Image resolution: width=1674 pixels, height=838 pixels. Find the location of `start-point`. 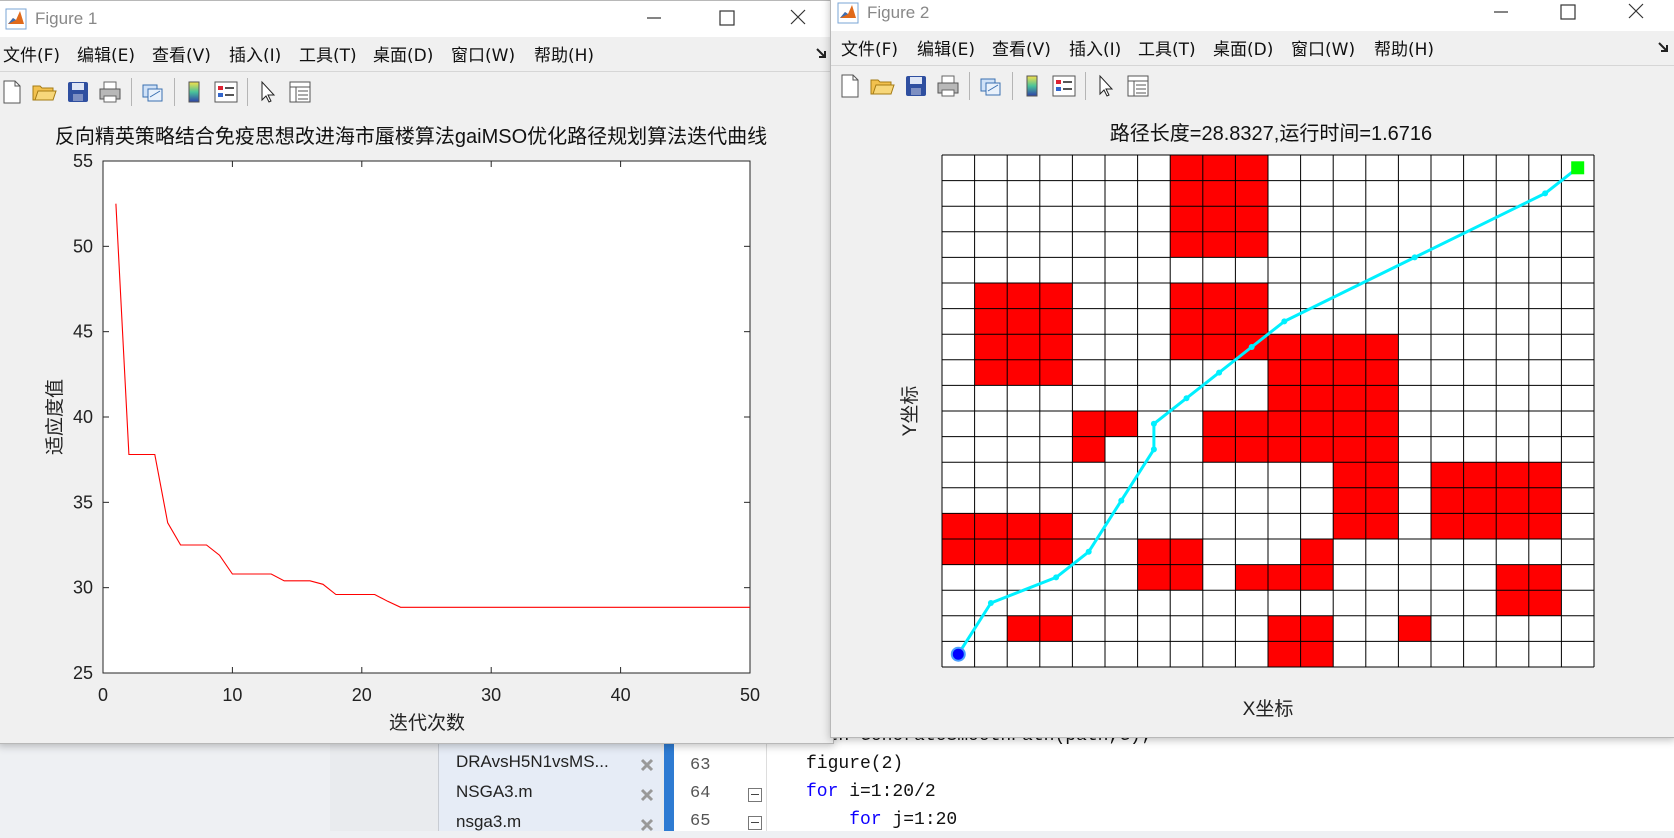

start-point is located at coordinates (958, 654).